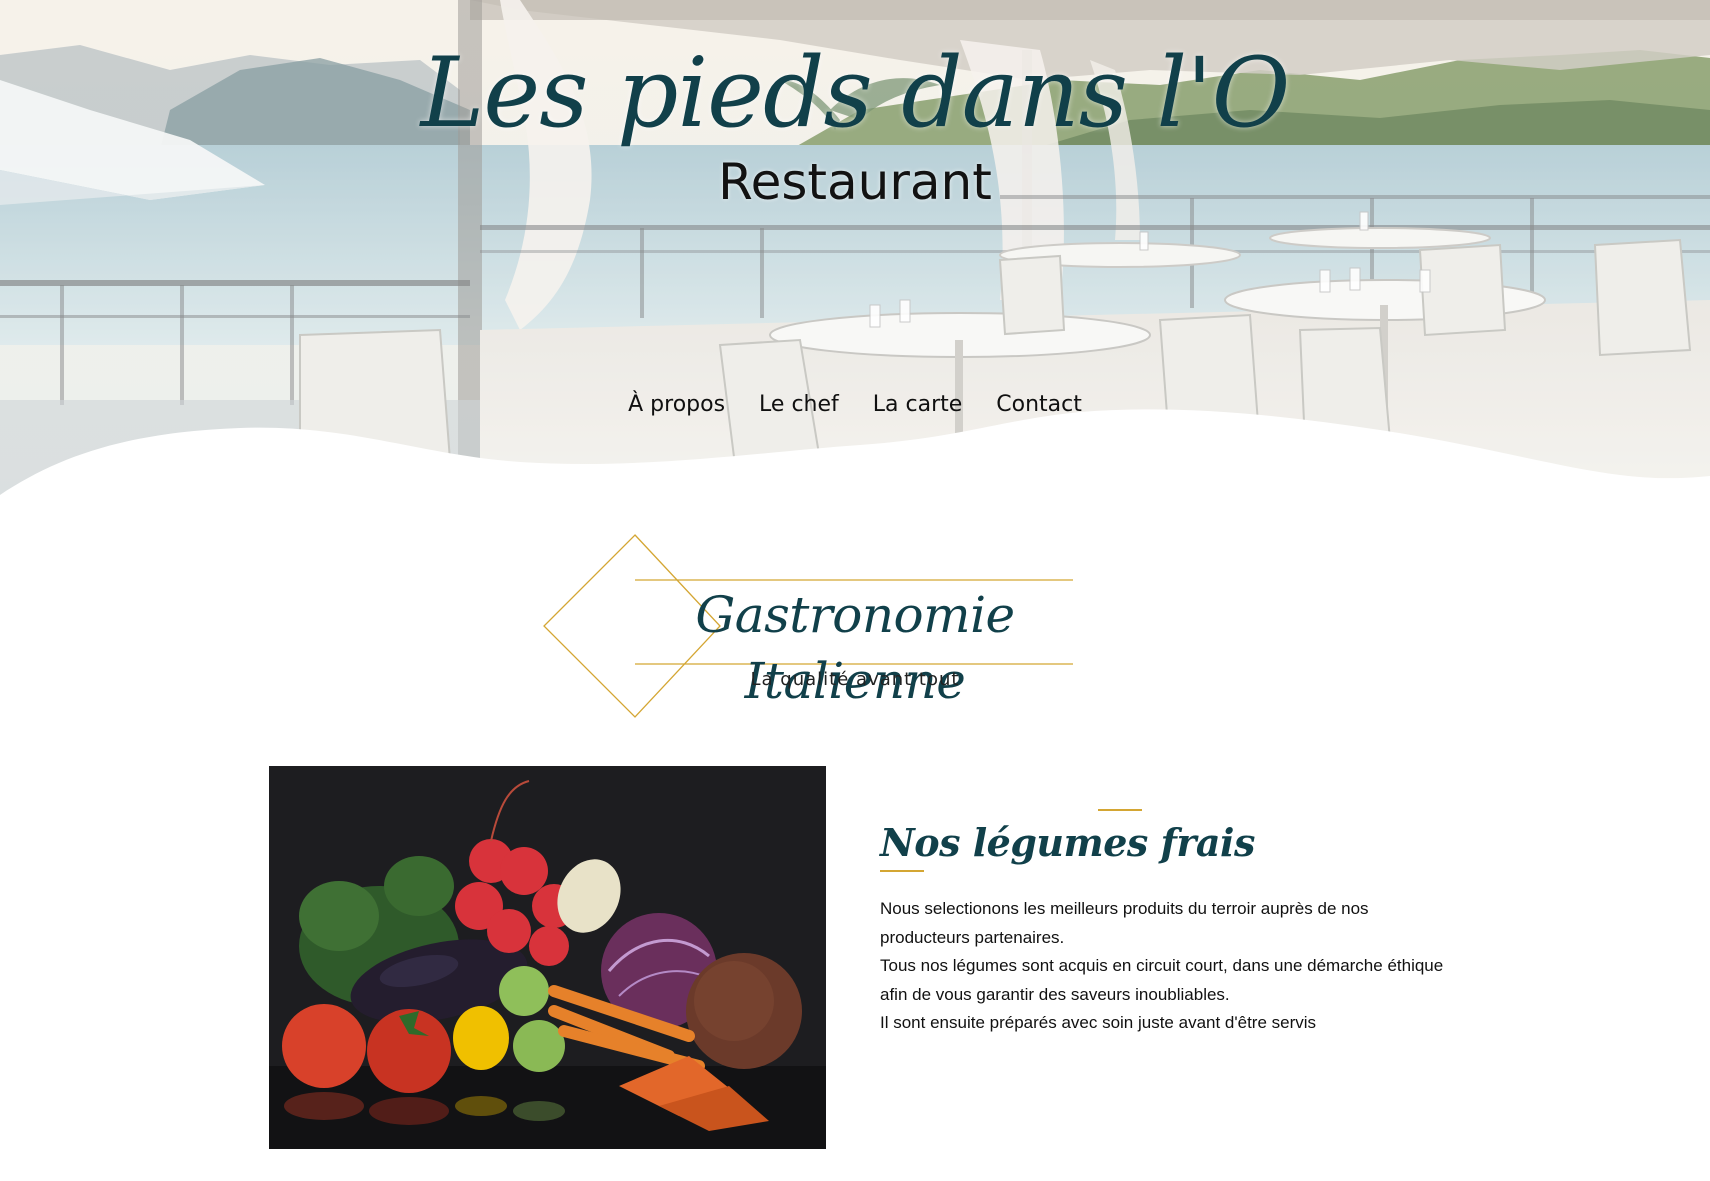 The width and height of the screenshot is (1710, 1181). What do you see at coordinates (547, 957) in the screenshot?
I see `vegetables-photo` at bounding box center [547, 957].